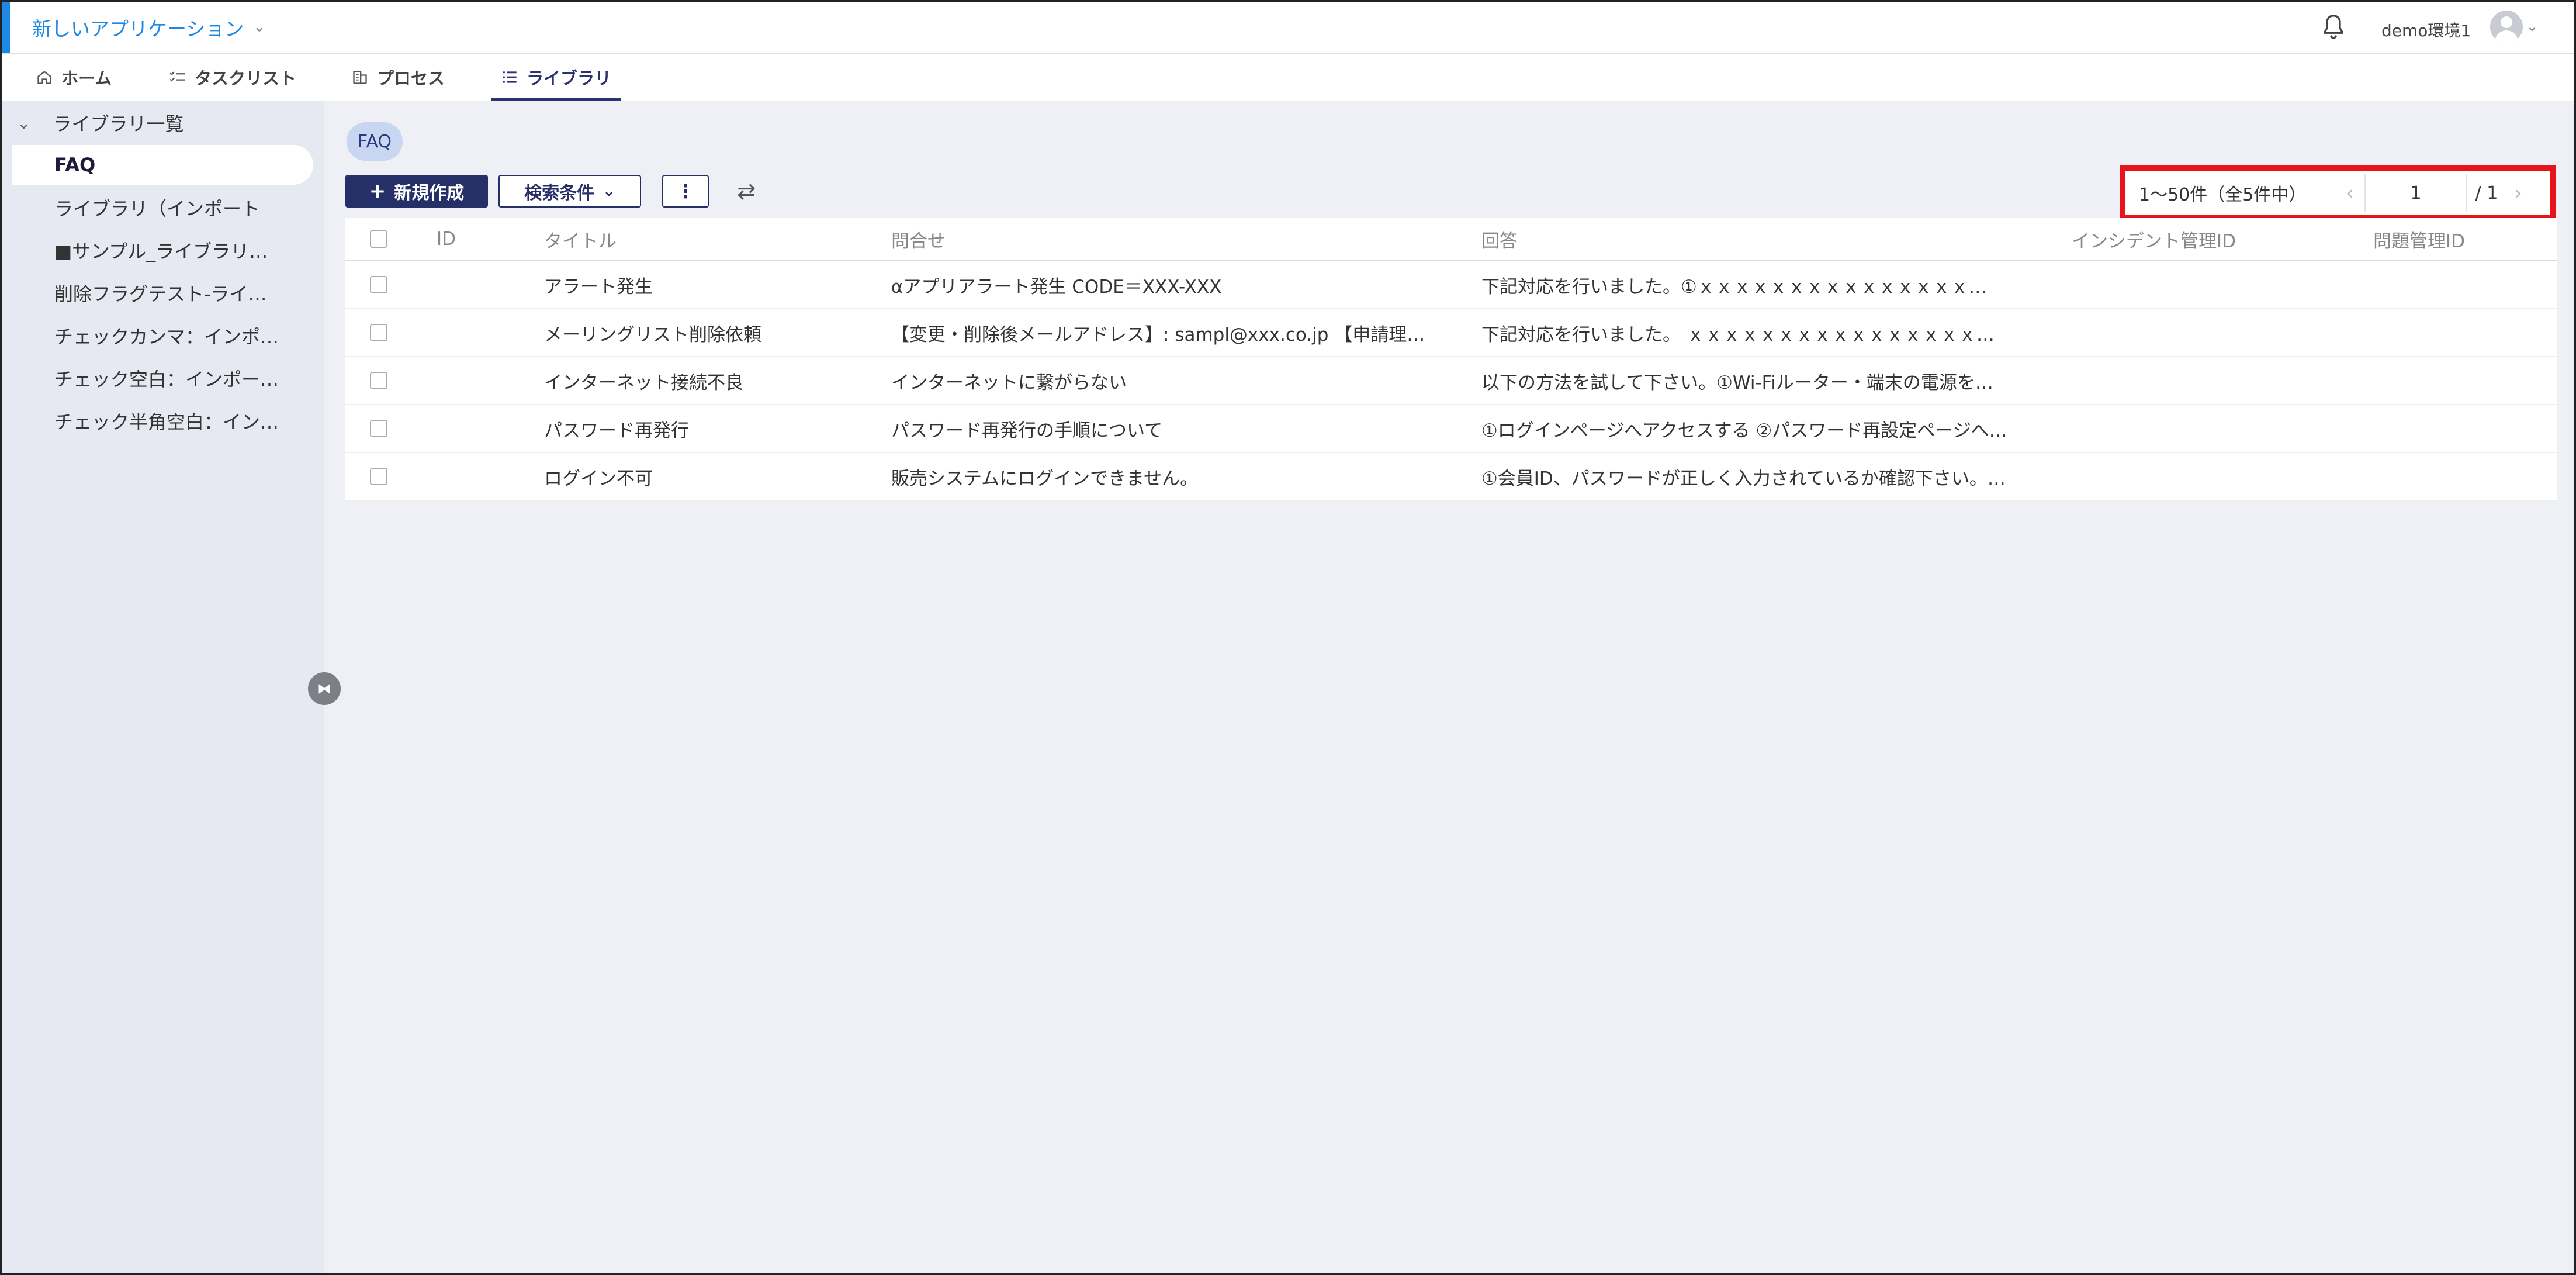  Describe the element at coordinates (246, 78) in the screenshot. I see `tab-tasklist-label: タスクリスト` at that location.